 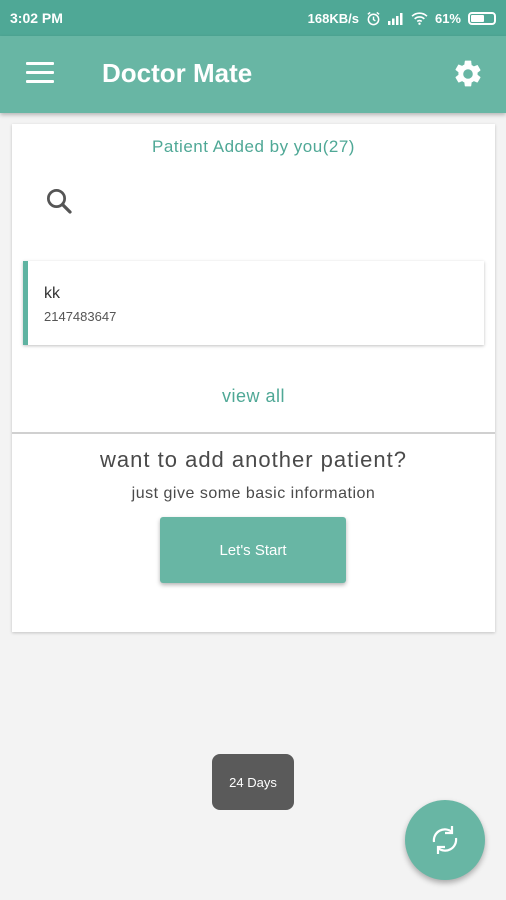 What do you see at coordinates (177, 73) in the screenshot?
I see `app-title: Doctor Mate` at bounding box center [177, 73].